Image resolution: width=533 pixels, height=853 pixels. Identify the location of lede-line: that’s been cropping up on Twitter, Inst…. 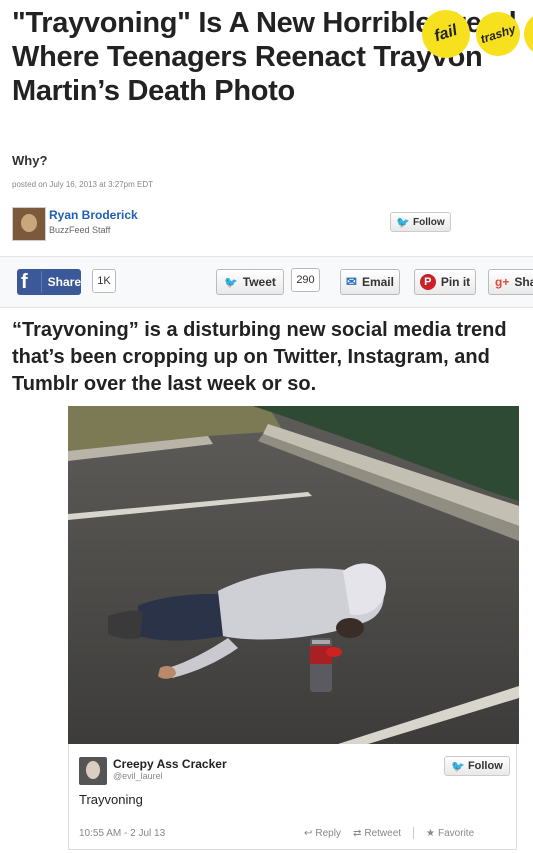
(251, 357).